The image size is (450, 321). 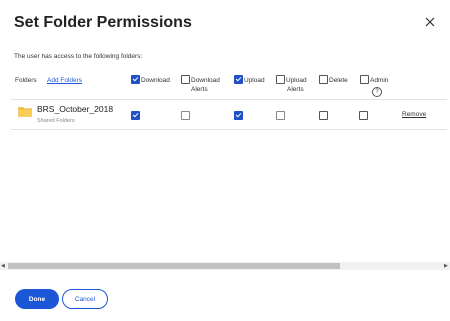 What do you see at coordinates (238, 115) in the screenshot?
I see `row-upload-checkbox` at bounding box center [238, 115].